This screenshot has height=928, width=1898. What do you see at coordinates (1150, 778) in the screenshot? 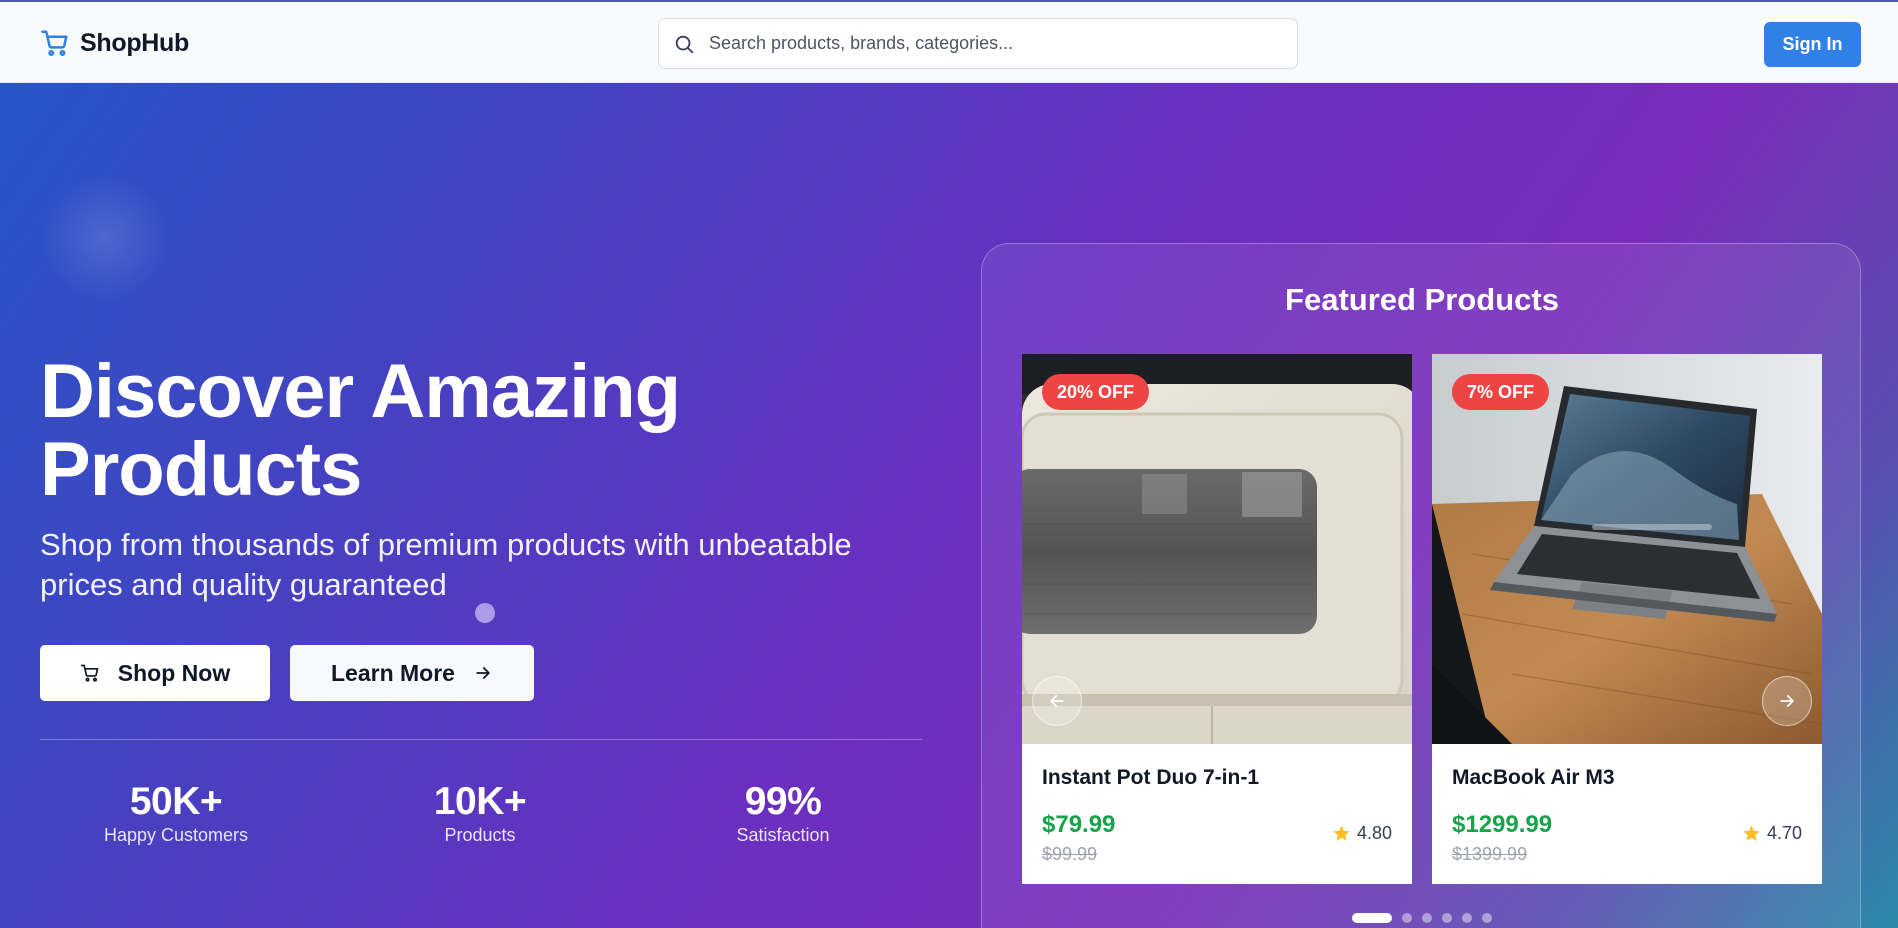
I see `product-name: Instant Pot Duo 7-in-1` at bounding box center [1150, 778].